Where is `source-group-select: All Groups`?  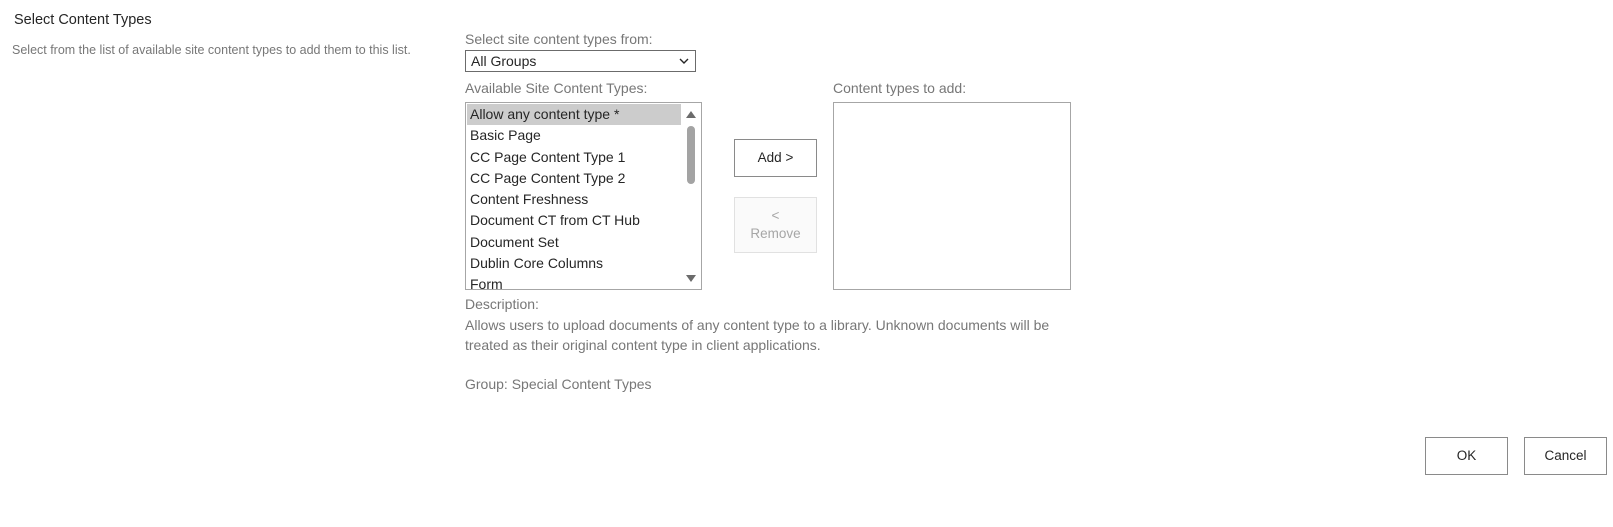
source-group-select: All Groups is located at coordinates (580, 61).